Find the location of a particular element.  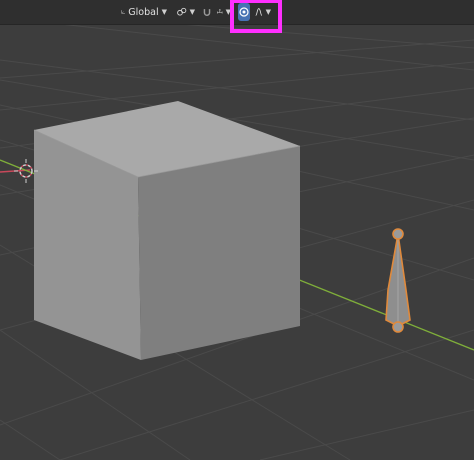

pivot-point-icon is located at coordinates (182, 11).